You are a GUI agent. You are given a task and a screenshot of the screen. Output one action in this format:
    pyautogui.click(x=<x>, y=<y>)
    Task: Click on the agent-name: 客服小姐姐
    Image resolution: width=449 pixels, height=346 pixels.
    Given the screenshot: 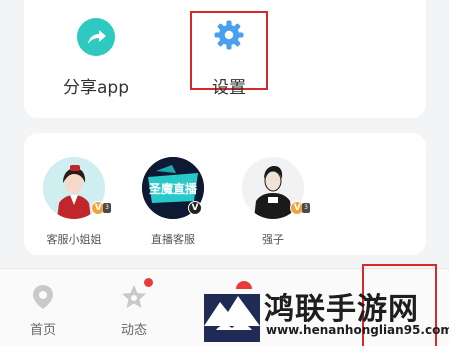 What is the action you would take?
    pyautogui.click(x=74, y=239)
    